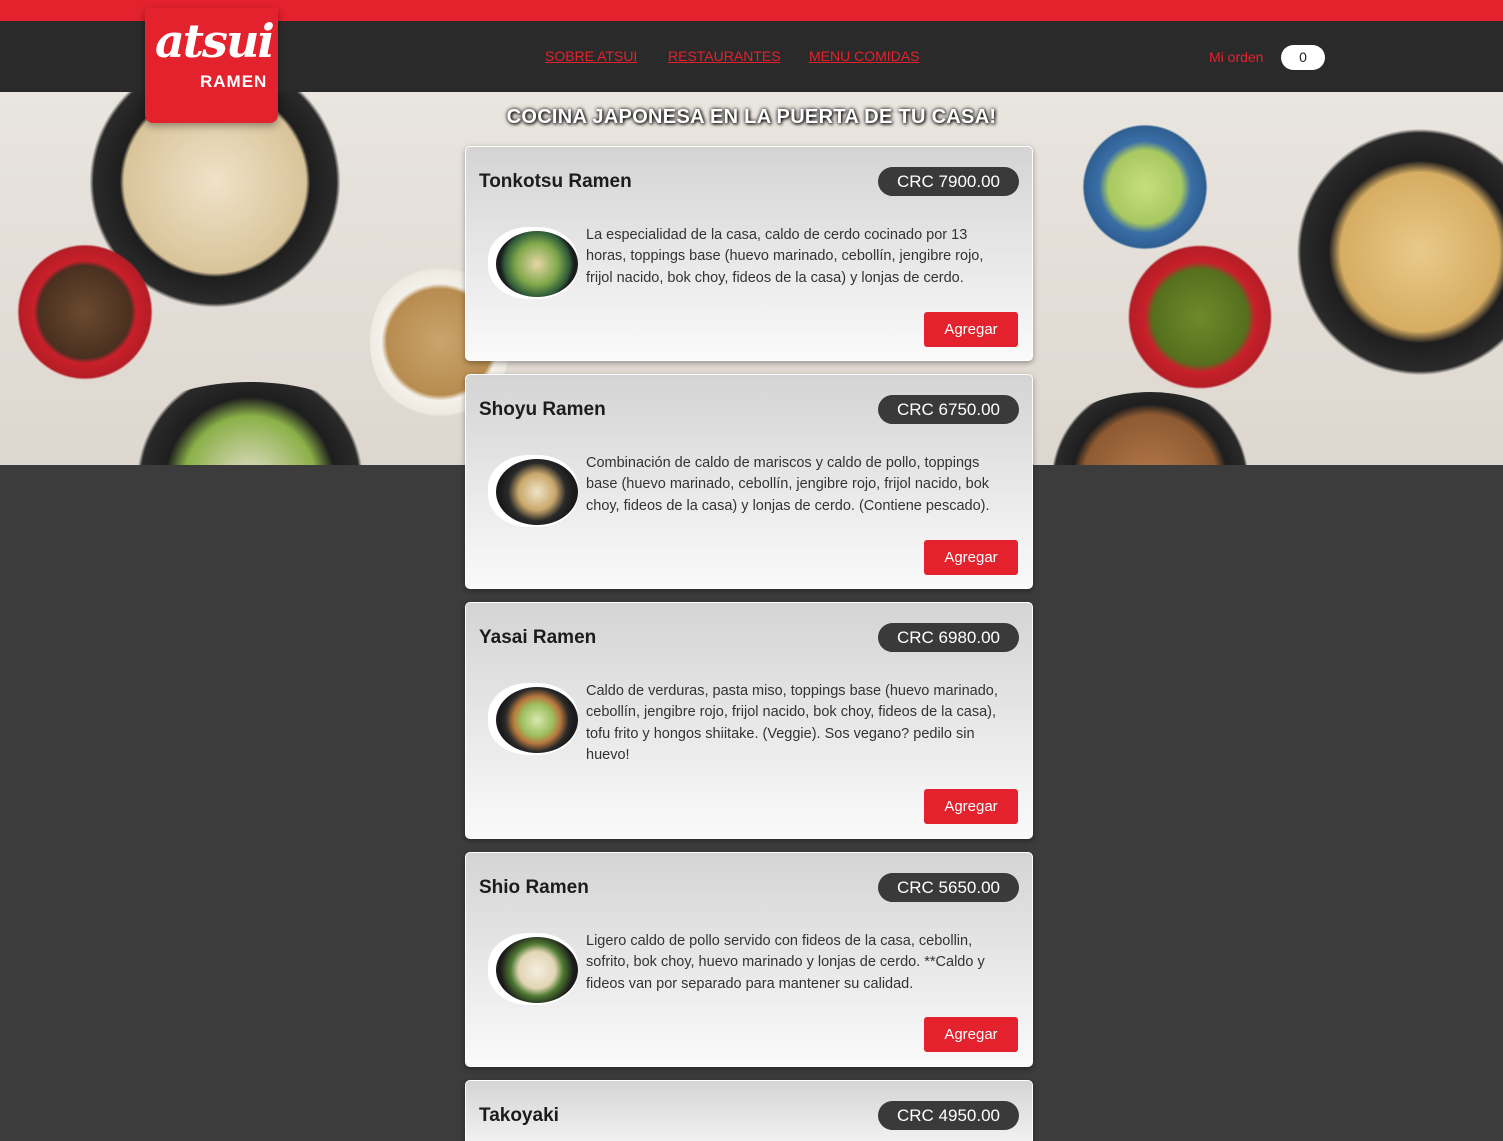  Describe the element at coordinates (538, 637) in the screenshot. I see `menu-item-name: Yasai Ramen` at that location.